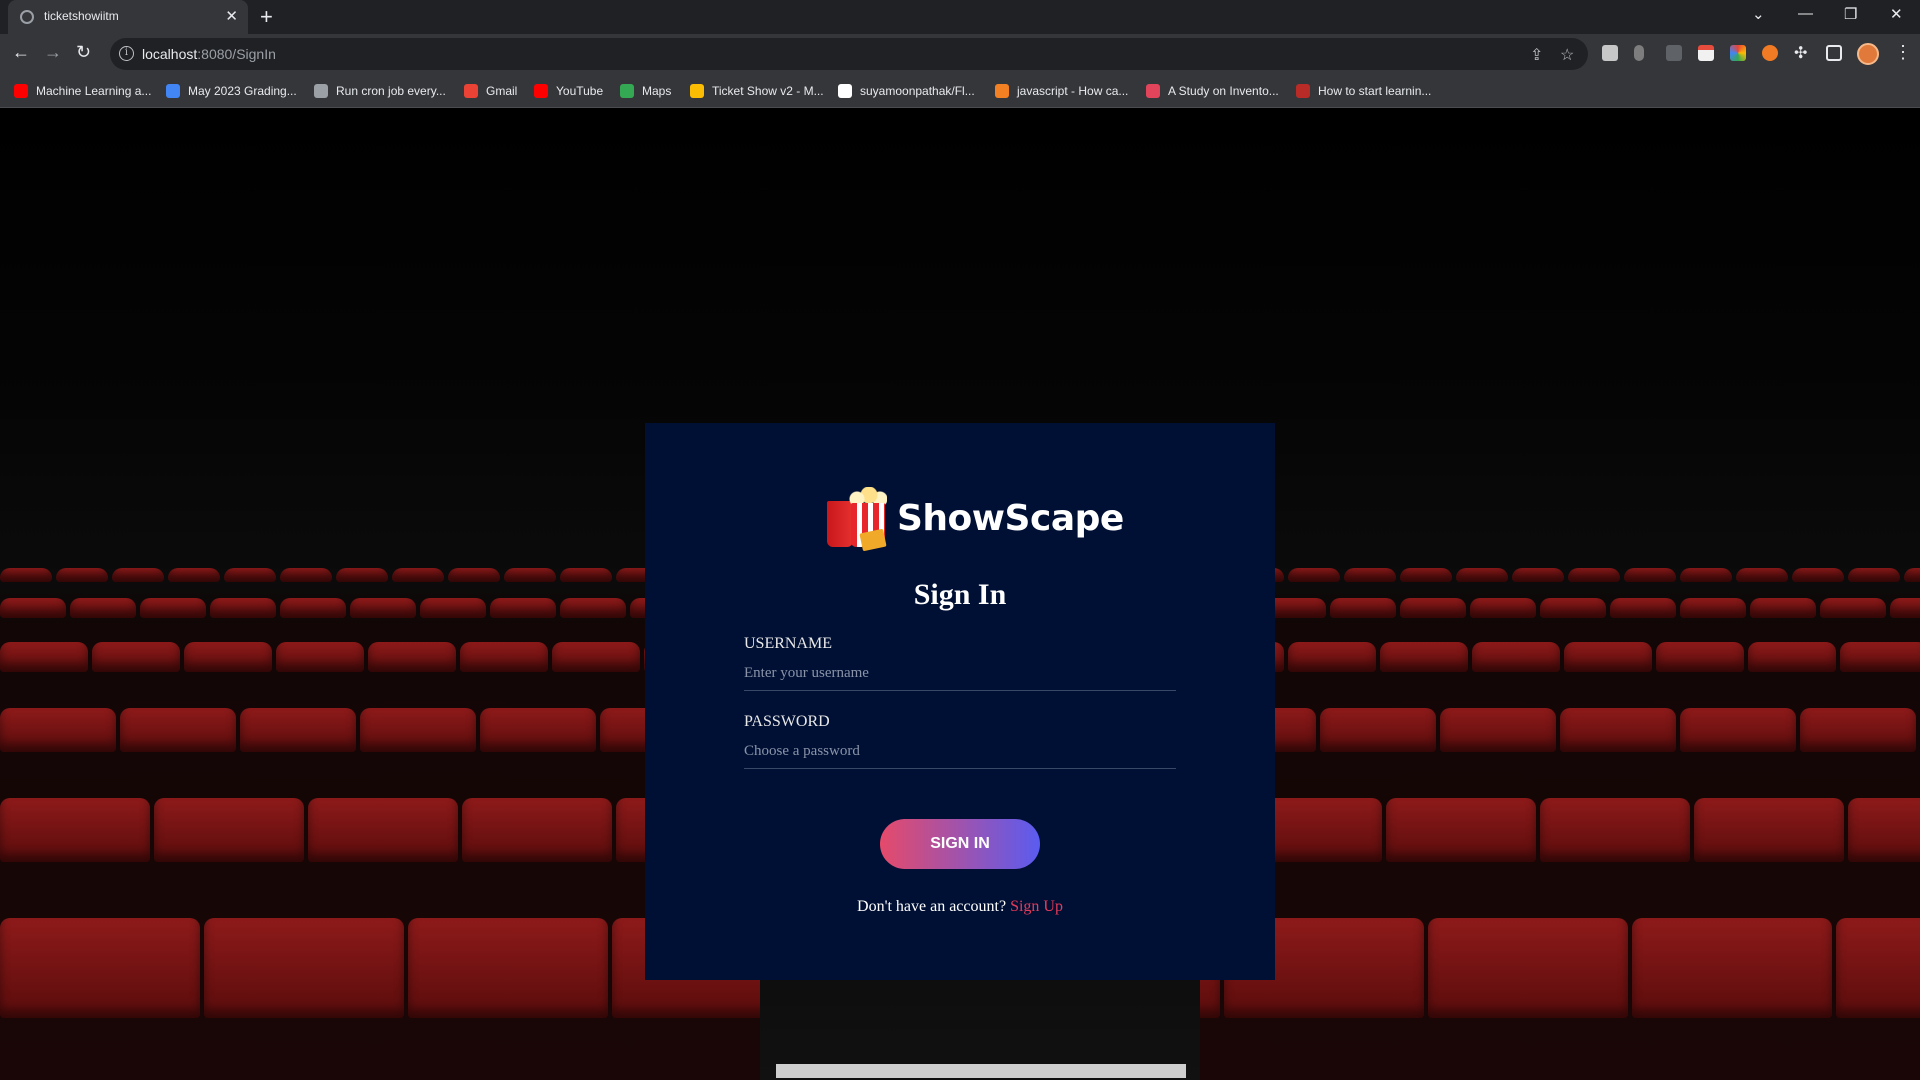 This screenshot has width=1920, height=1080. I want to click on bookmark-item: Maps, so click(645, 91).